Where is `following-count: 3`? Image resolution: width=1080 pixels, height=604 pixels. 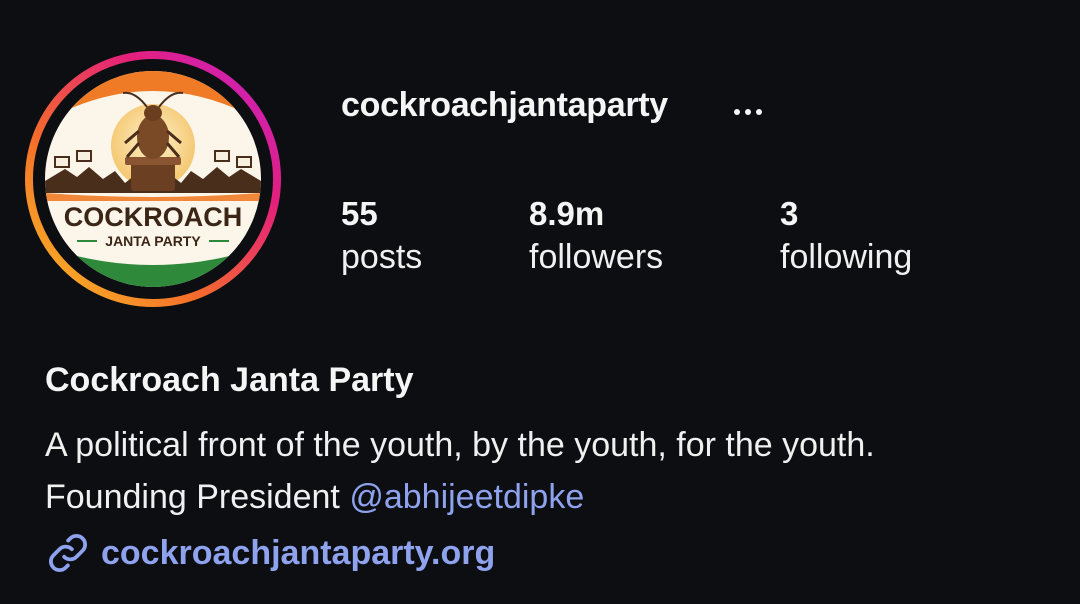 following-count: 3 is located at coordinates (789, 213).